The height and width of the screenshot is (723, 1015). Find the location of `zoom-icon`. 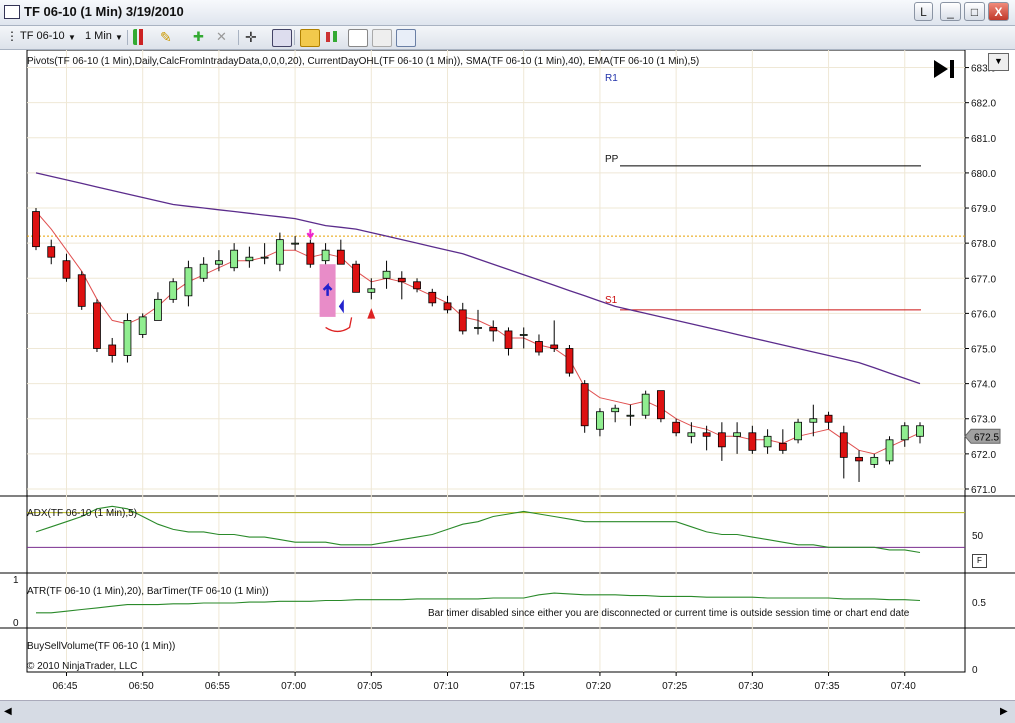

zoom-icon is located at coordinates (282, 38).